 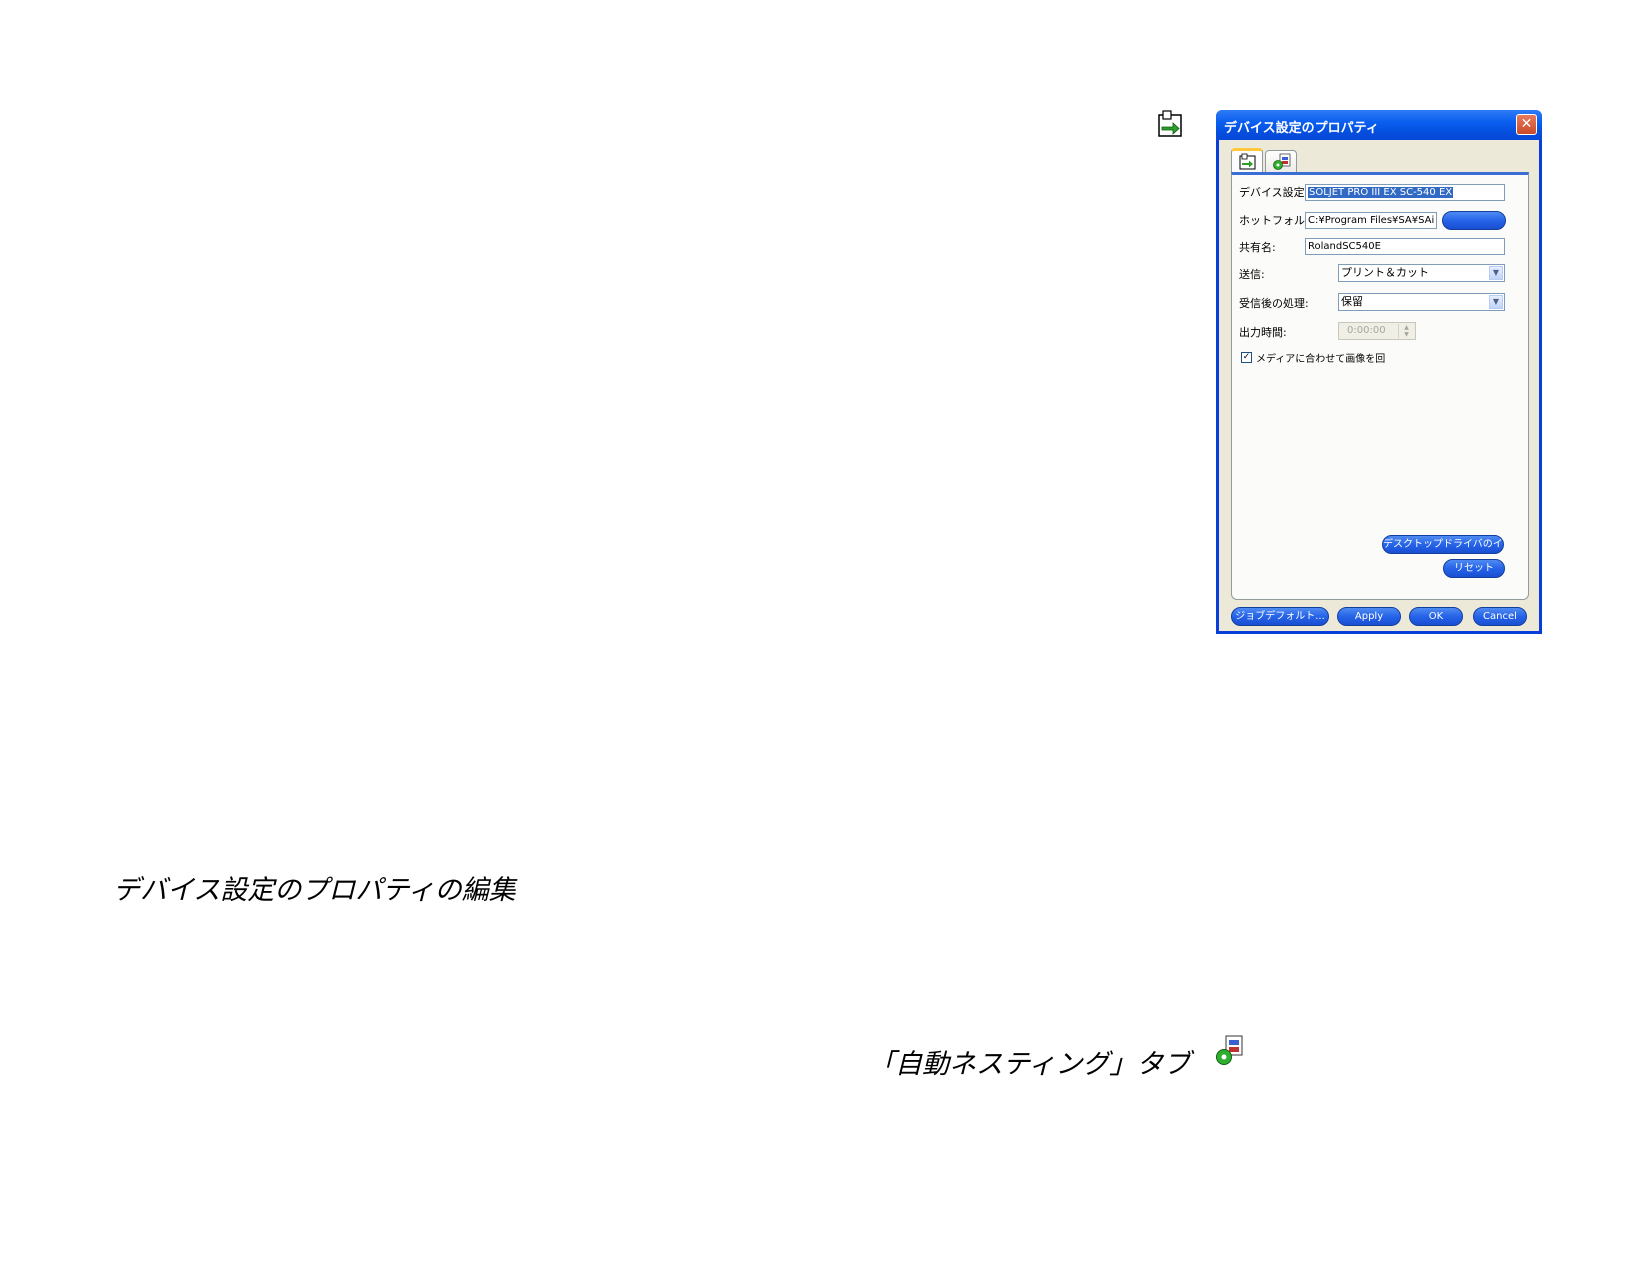 I want to click on close-icon: ✕, so click(x=1526, y=124).